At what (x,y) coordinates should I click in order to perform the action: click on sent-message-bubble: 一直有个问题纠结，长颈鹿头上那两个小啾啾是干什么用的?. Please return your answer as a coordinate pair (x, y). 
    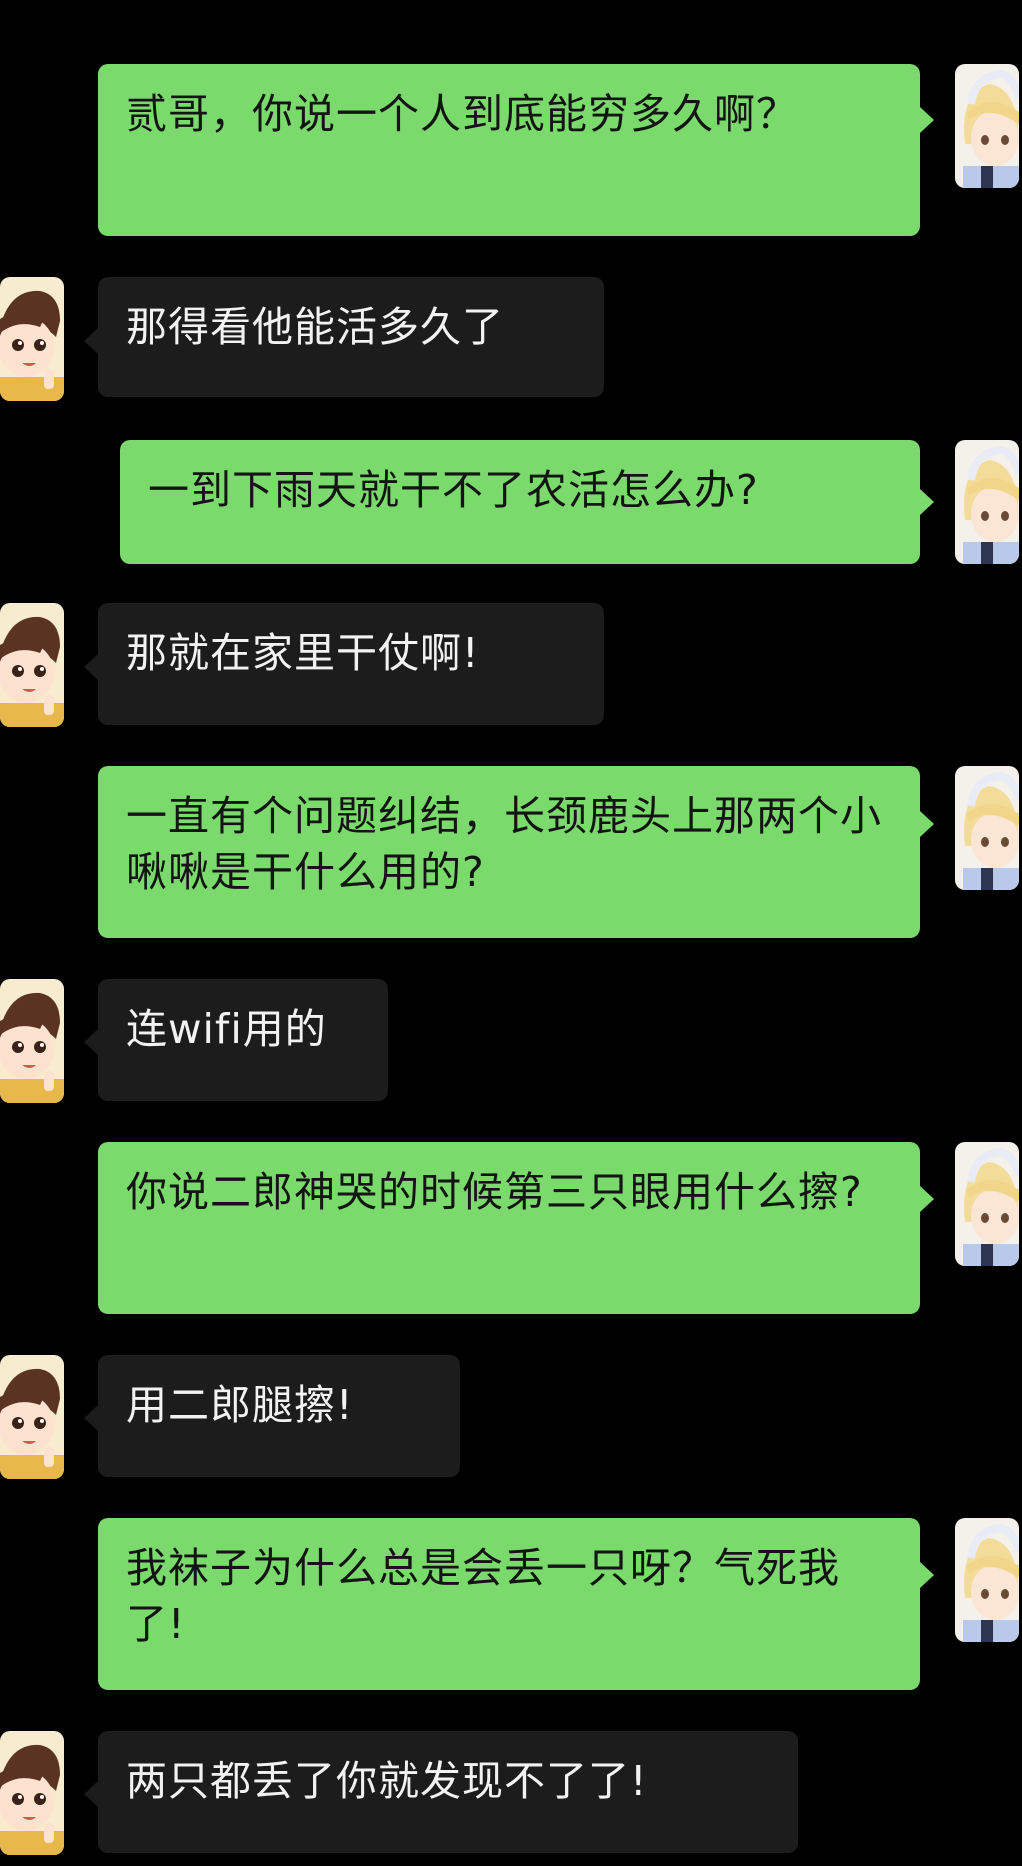
    Looking at the image, I should click on (509, 852).